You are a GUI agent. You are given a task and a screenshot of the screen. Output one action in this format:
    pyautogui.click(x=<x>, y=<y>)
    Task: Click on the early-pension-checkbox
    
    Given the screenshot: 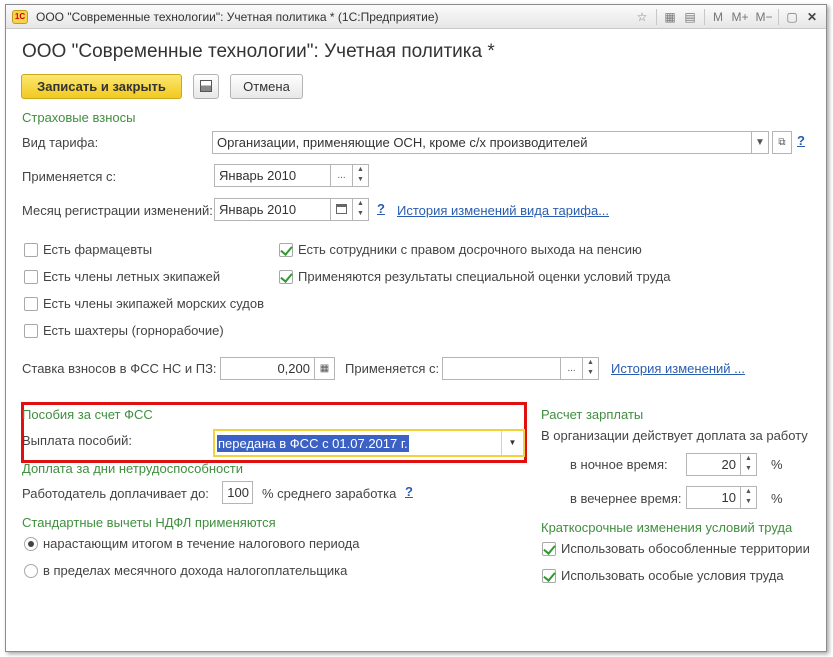 What is the action you would take?
    pyautogui.click(x=286, y=250)
    